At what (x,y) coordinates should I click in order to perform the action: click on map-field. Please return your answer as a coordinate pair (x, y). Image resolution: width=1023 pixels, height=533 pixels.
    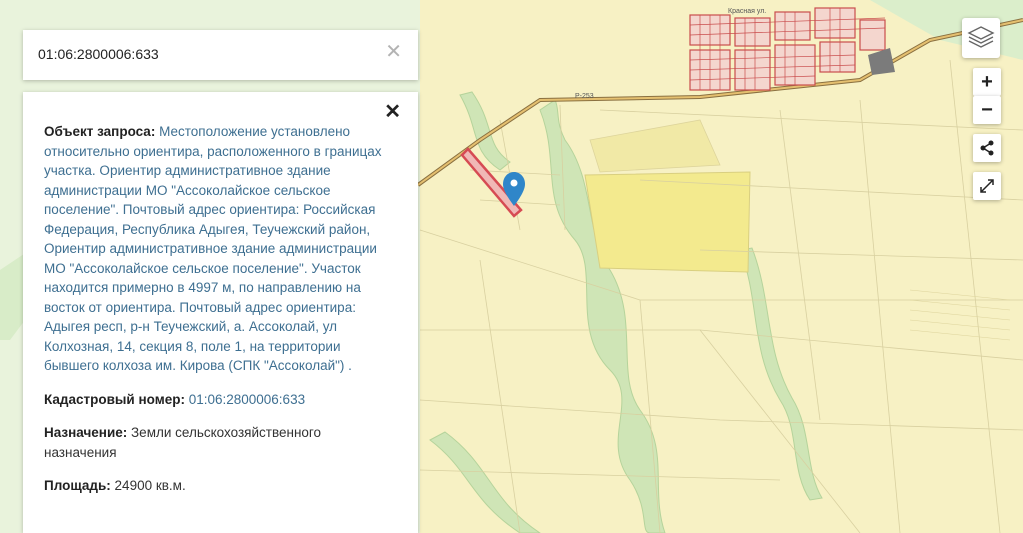
    Looking at the image, I should click on (667, 222).